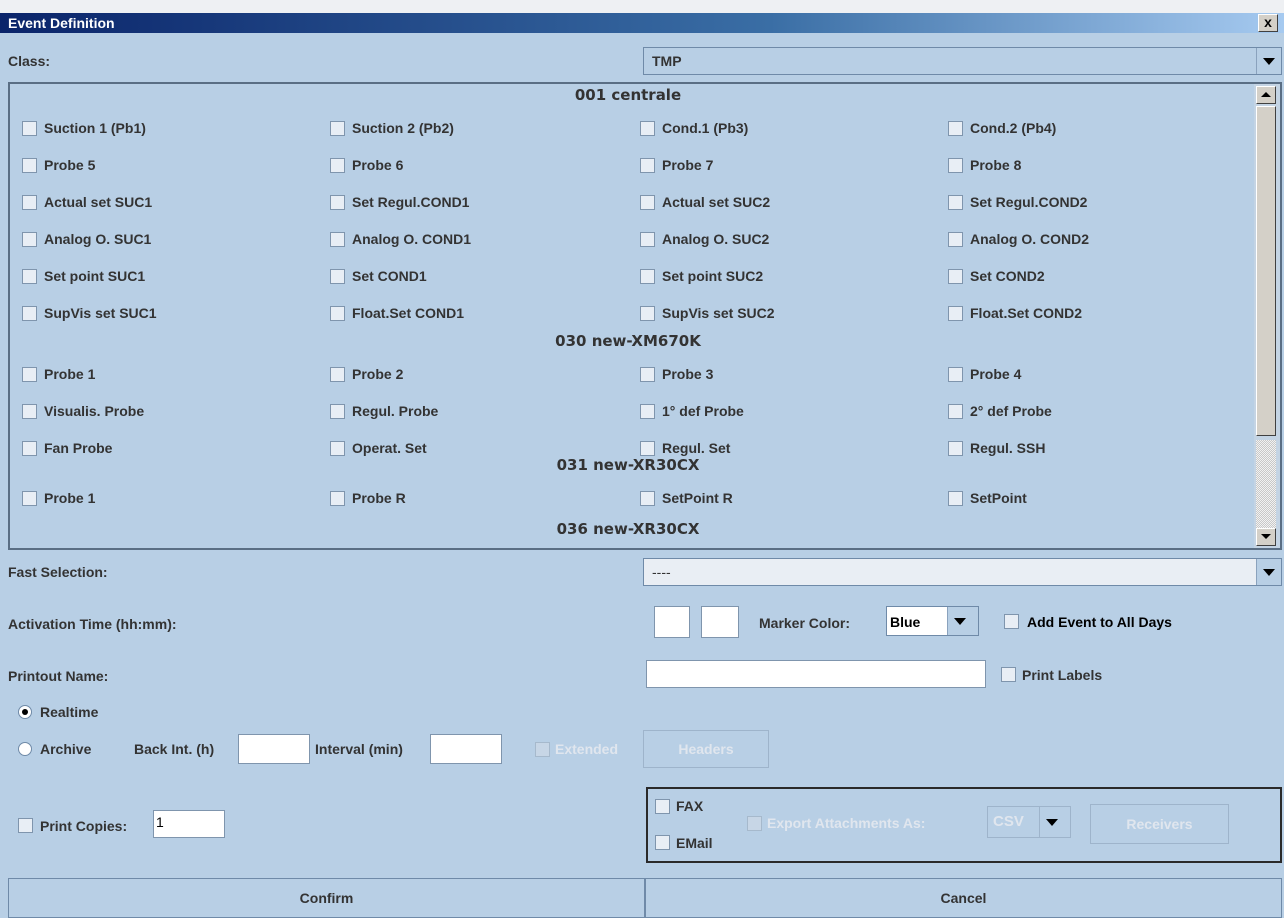 The image size is (1284, 918). What do you see at coordinates (274, 749) in the screenshot?
I see `back-int-input` at bounding box center [274, 749].